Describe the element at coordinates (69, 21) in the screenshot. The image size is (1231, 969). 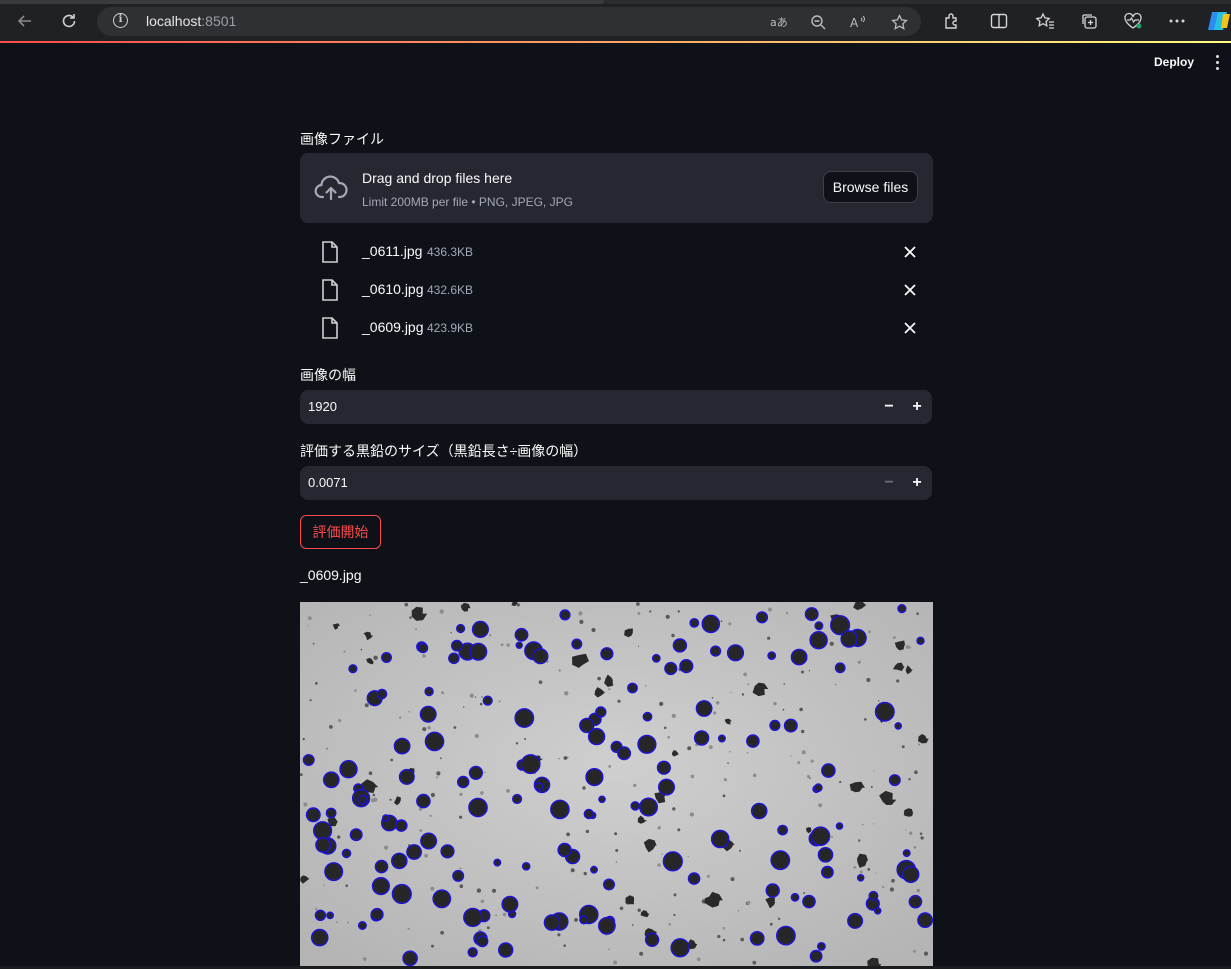
I see `refresh-icon` at that location.